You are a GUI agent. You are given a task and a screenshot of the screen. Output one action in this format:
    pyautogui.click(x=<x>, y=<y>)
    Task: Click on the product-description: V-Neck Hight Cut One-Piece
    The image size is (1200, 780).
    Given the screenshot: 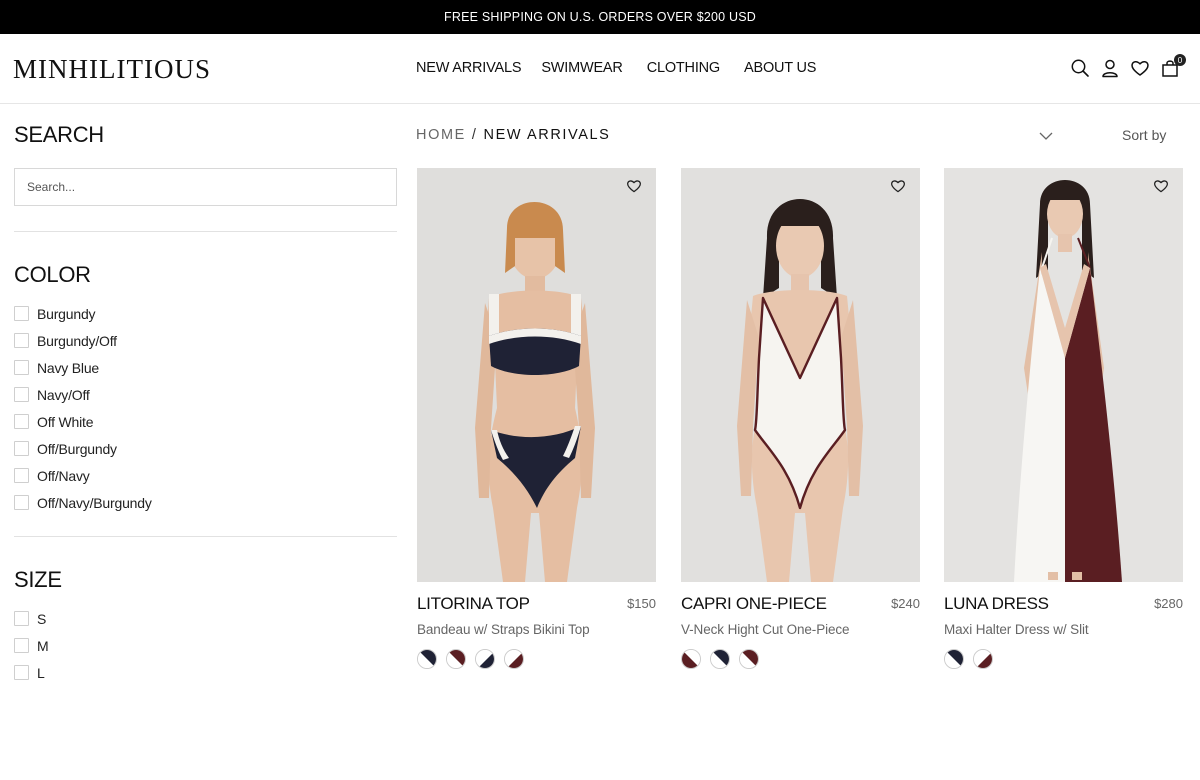 What is the action you would take?
    pyautogui.click(x=765, y=629)
    